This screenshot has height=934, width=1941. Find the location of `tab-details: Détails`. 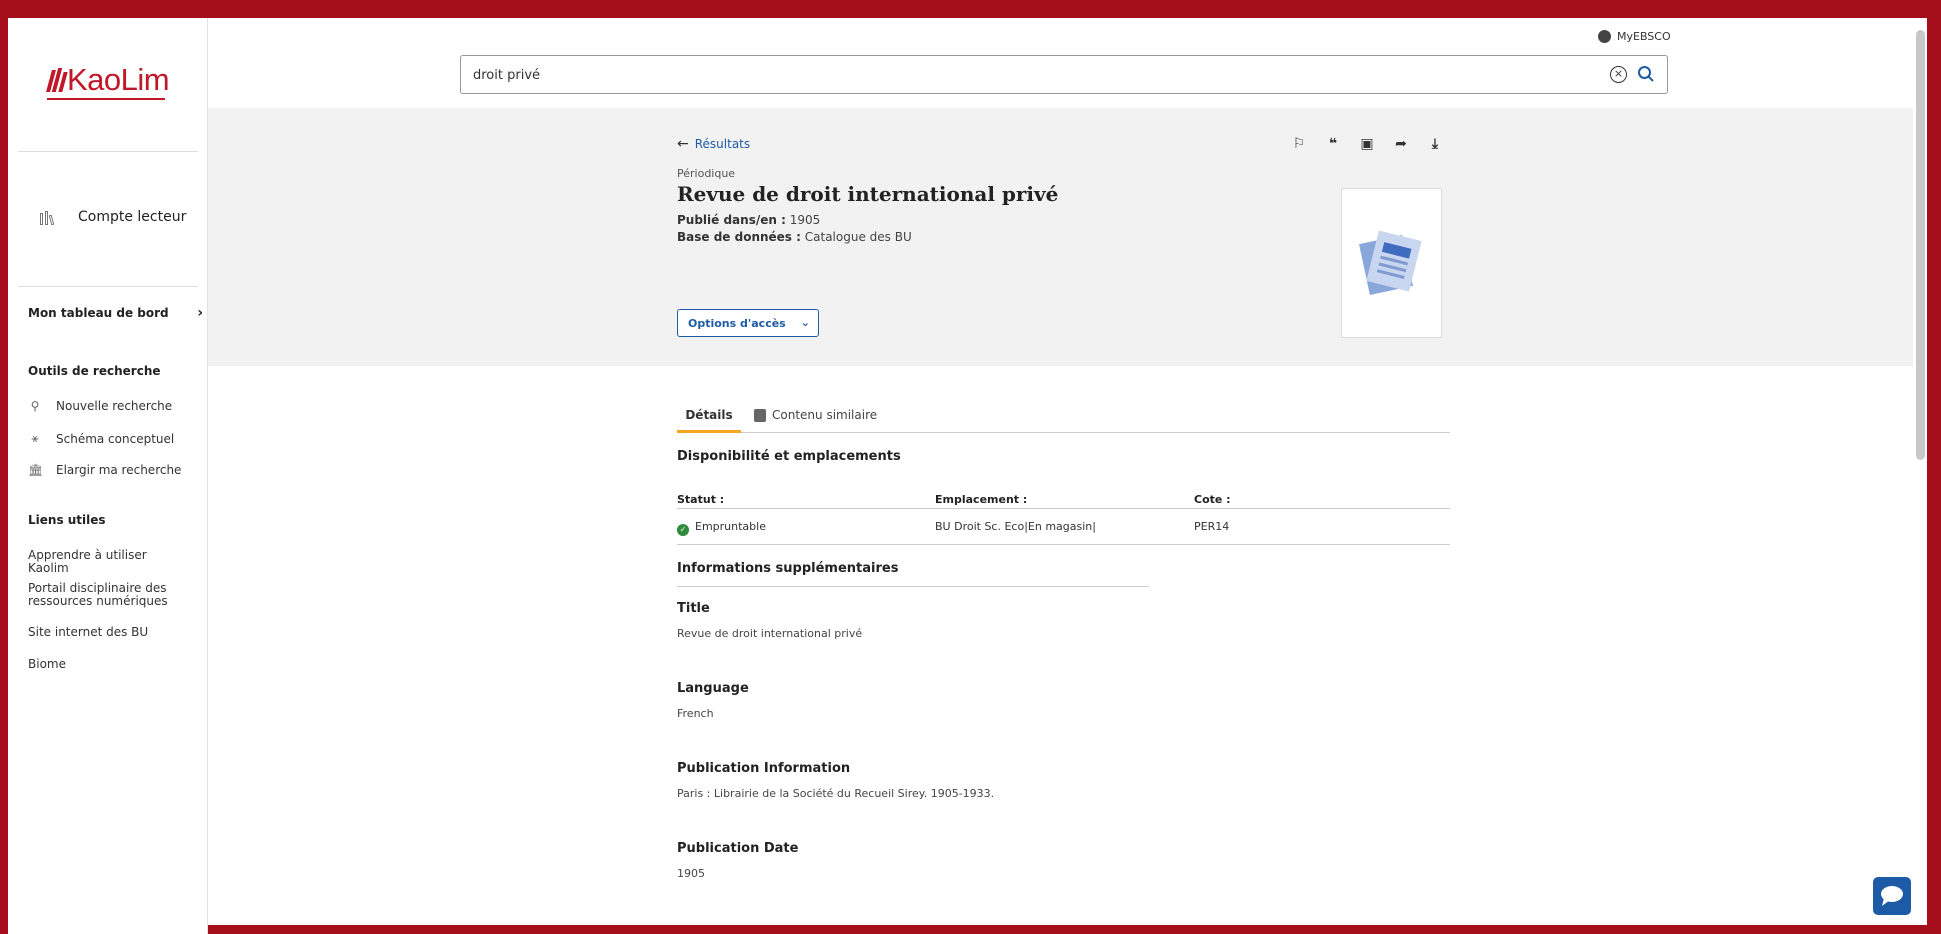

tab-details: Détails is located at coordinates (709, 420).